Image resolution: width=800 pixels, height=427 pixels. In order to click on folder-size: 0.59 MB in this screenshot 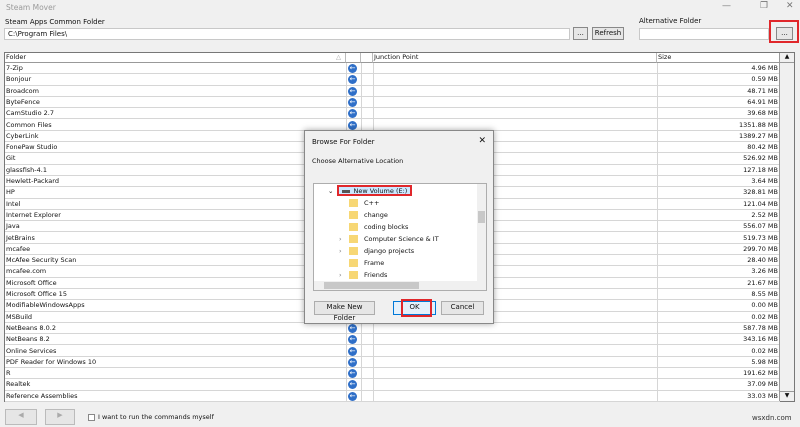, I will do `click(764, 79)`.